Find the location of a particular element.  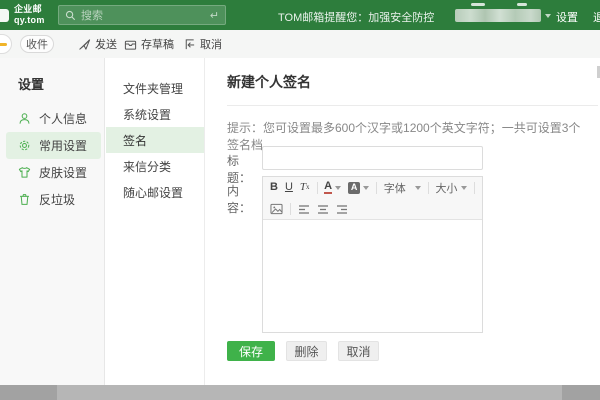

signature-title-input is located at coordinates (372, 158).